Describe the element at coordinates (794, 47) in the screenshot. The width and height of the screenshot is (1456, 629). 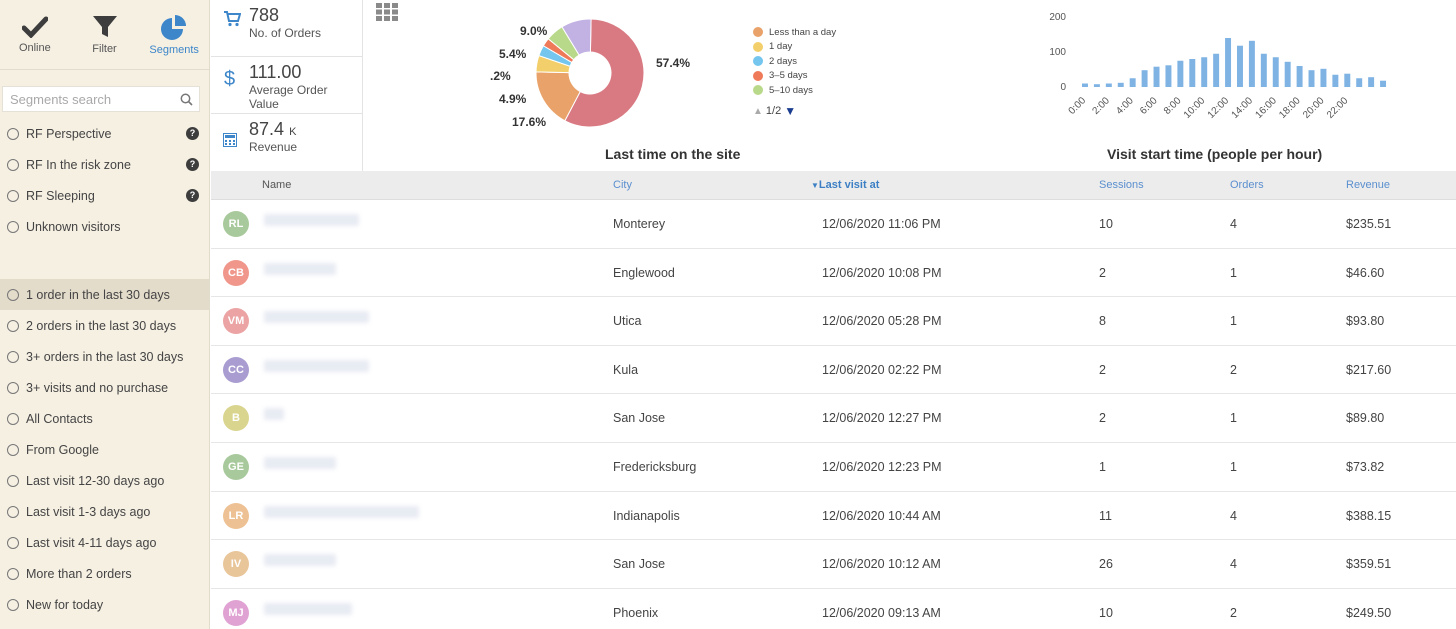
I see `legend-item: 1 day` at that location.